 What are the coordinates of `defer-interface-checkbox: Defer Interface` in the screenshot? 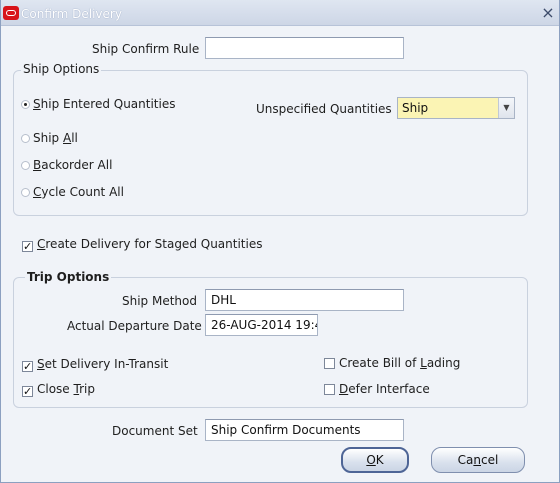 It's located at (377, 389).